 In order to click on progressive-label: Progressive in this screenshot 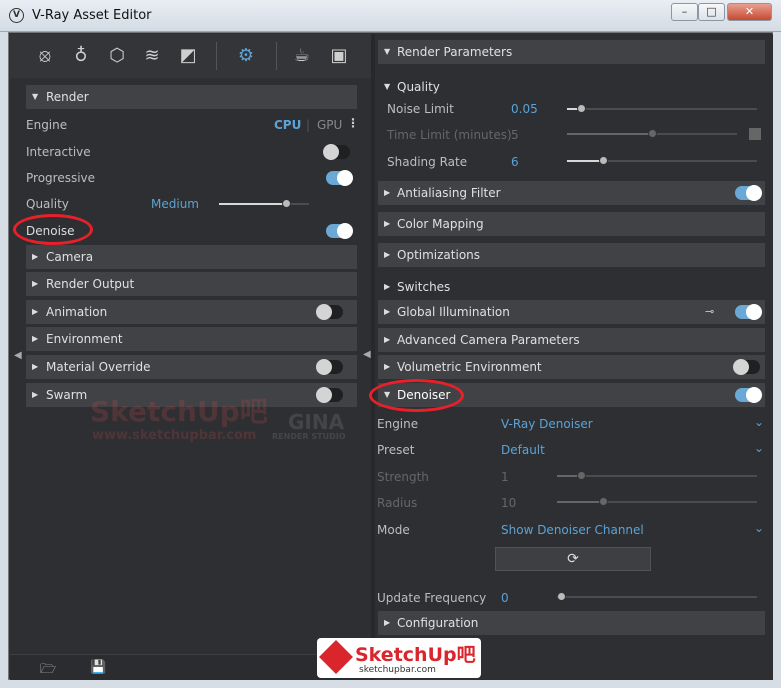, I will do `click(61, 178)`.